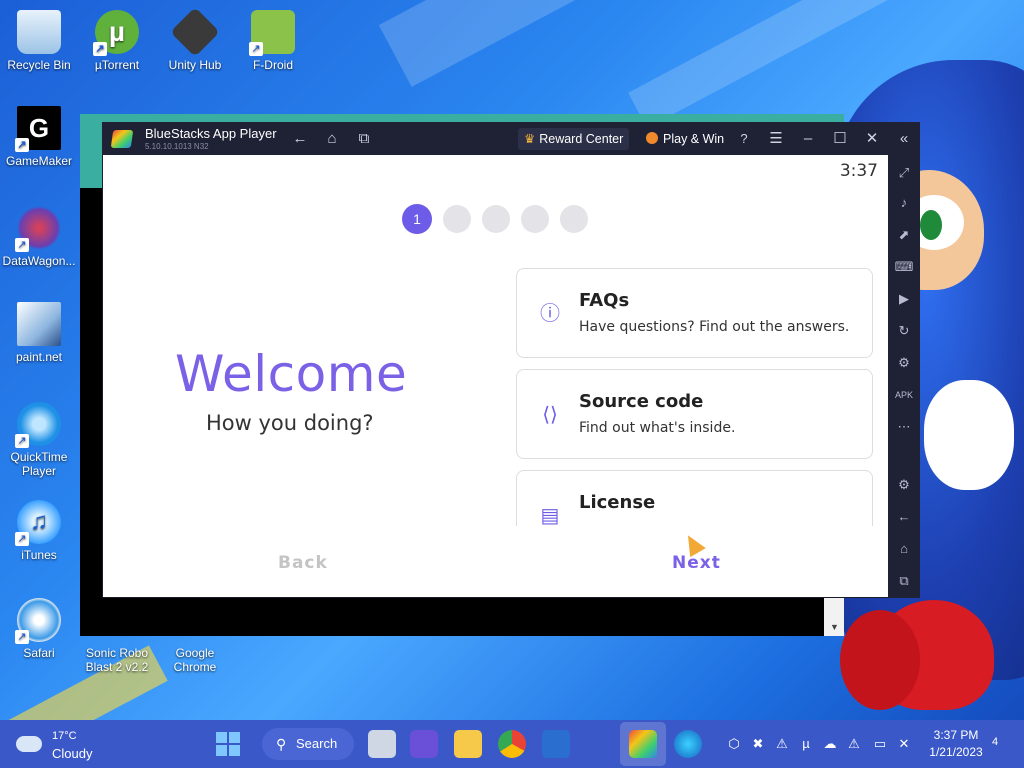  I want to click on multi-instance-icon: ⧉, so click(364, 139).